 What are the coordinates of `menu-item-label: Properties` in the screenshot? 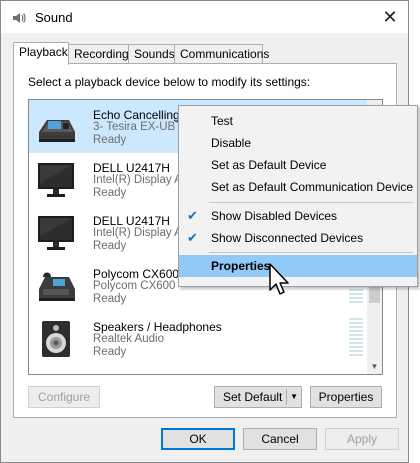 It's located at (241, 266).